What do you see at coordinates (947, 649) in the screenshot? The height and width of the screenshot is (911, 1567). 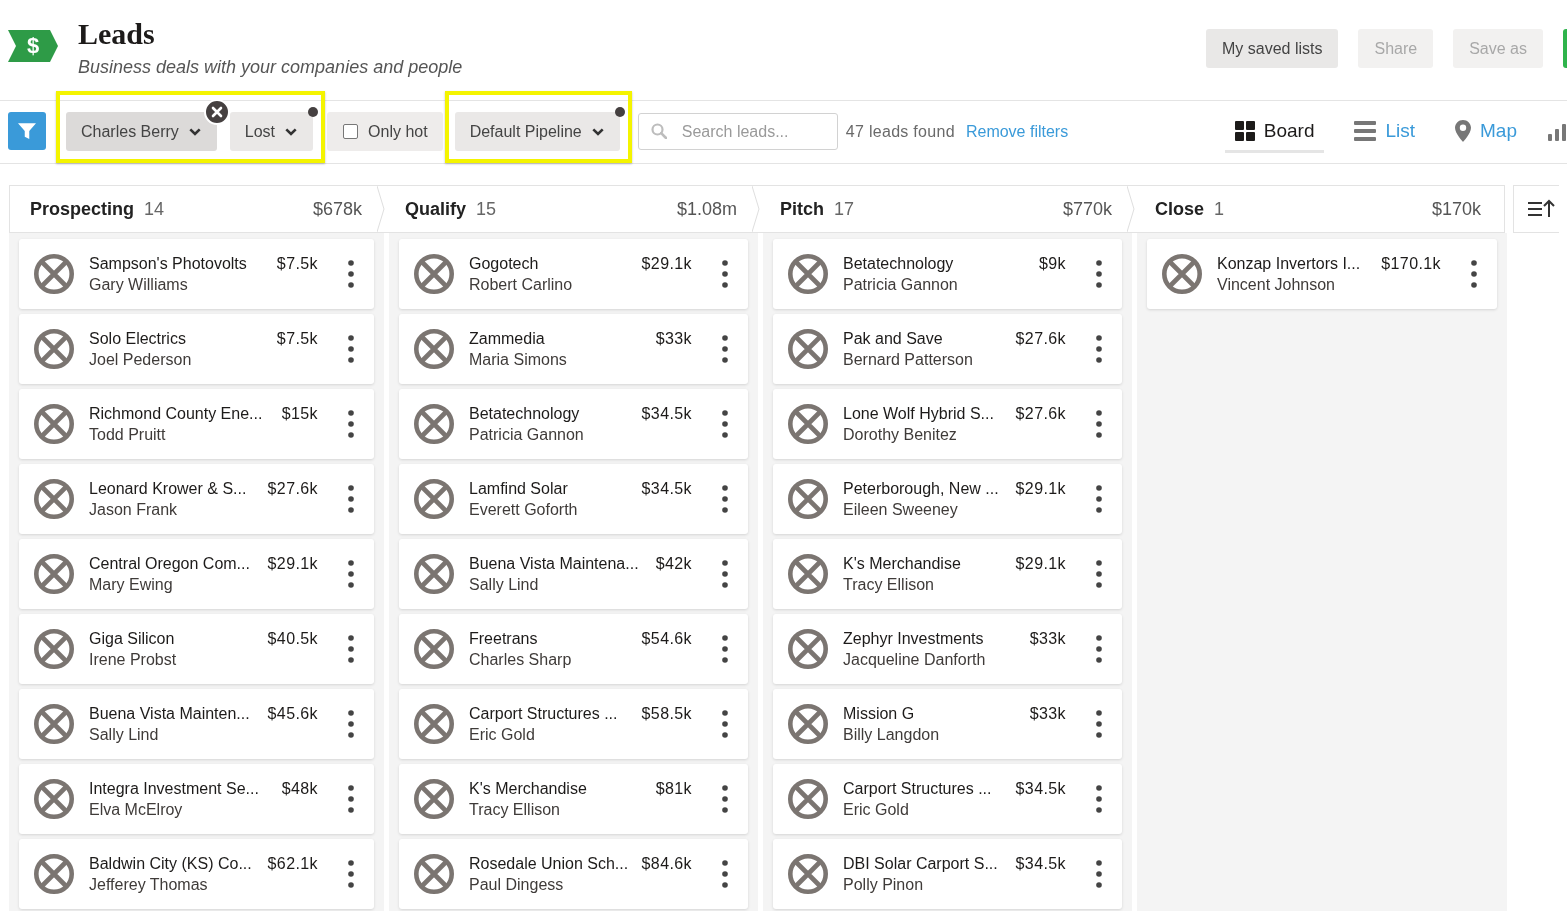 I see `lead-card: Zephyr Investments $33k Jacqueline Danforth` at bounding box center [947, 649].